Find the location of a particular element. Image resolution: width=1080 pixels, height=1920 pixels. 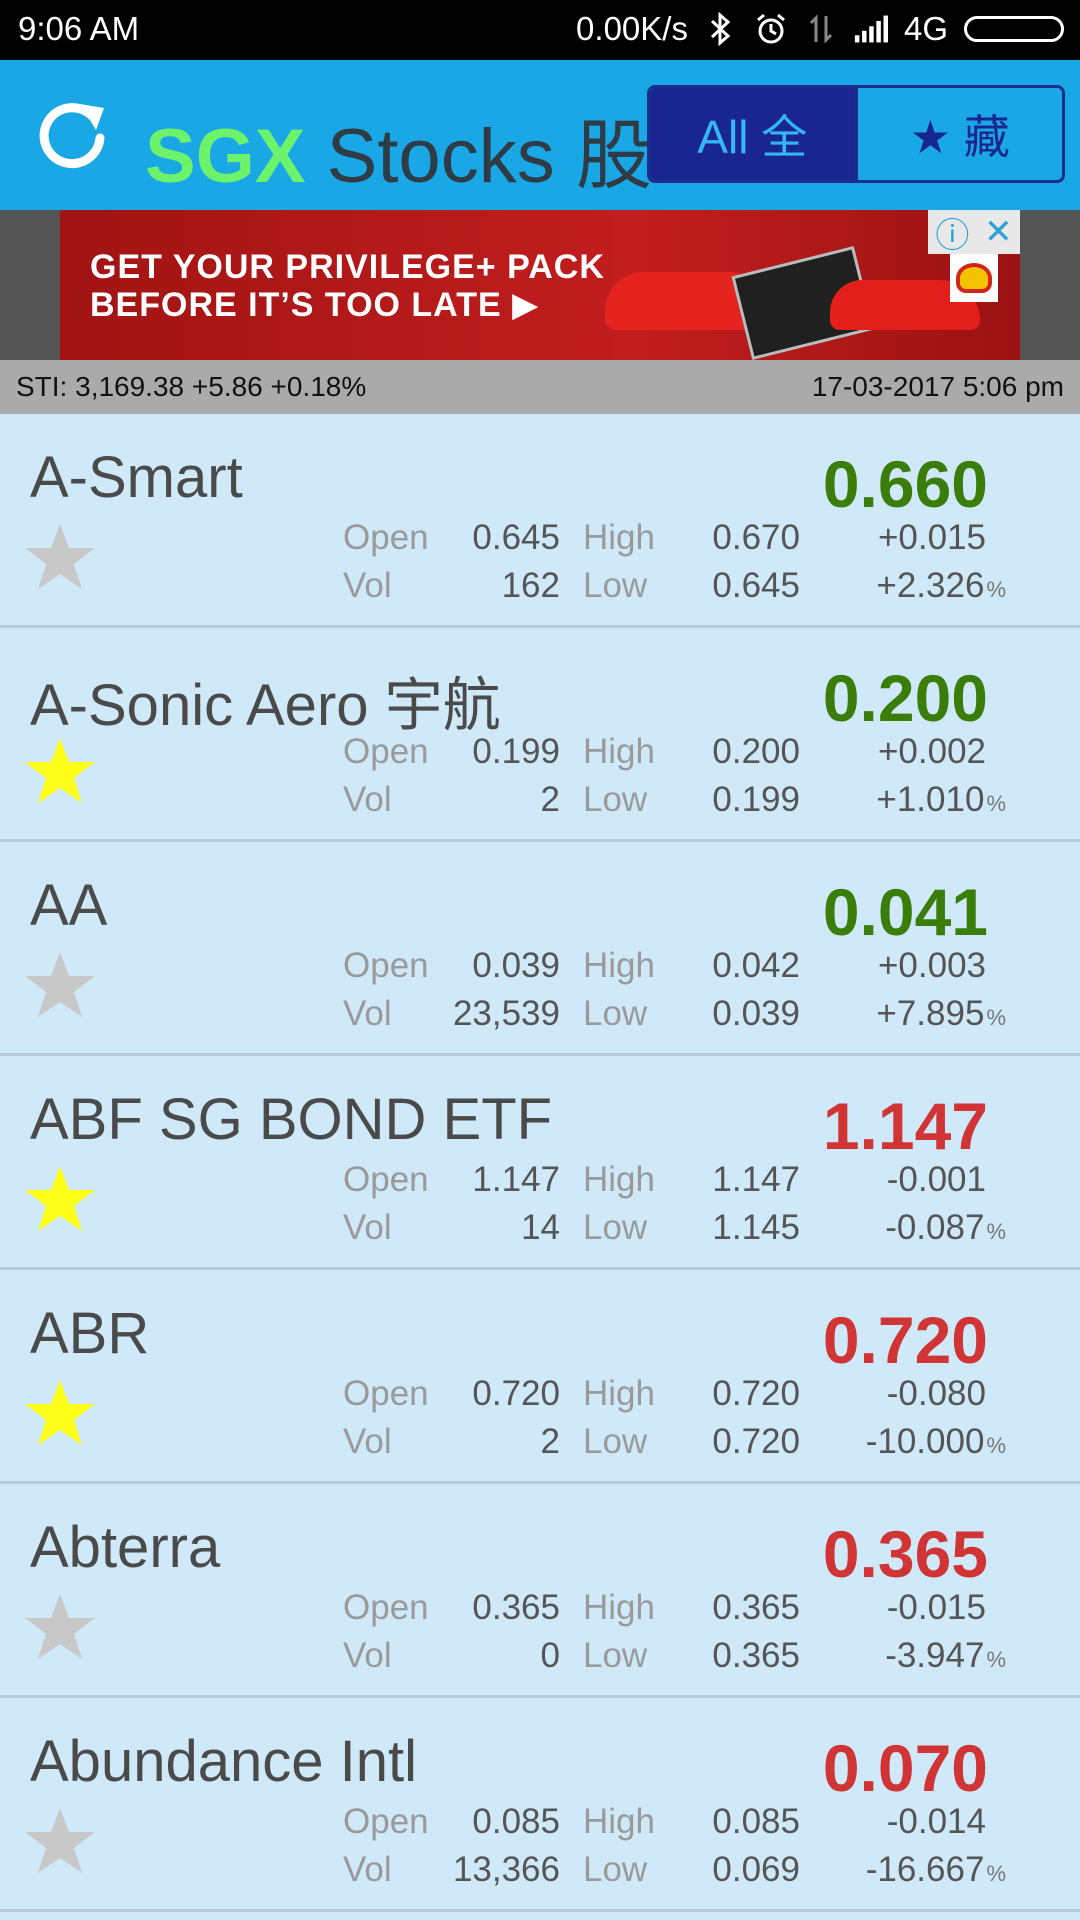

percent-value: +2.326 is located at coordinates (930, 585).